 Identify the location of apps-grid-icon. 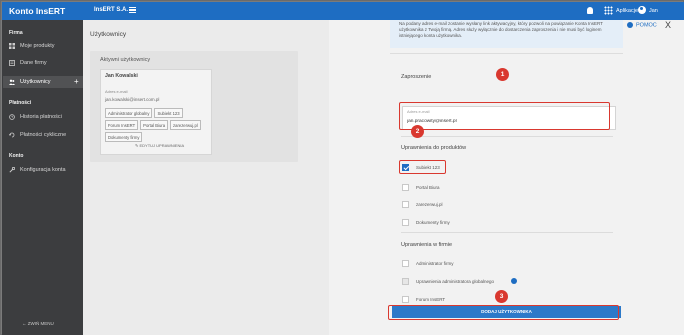
(608, 10).